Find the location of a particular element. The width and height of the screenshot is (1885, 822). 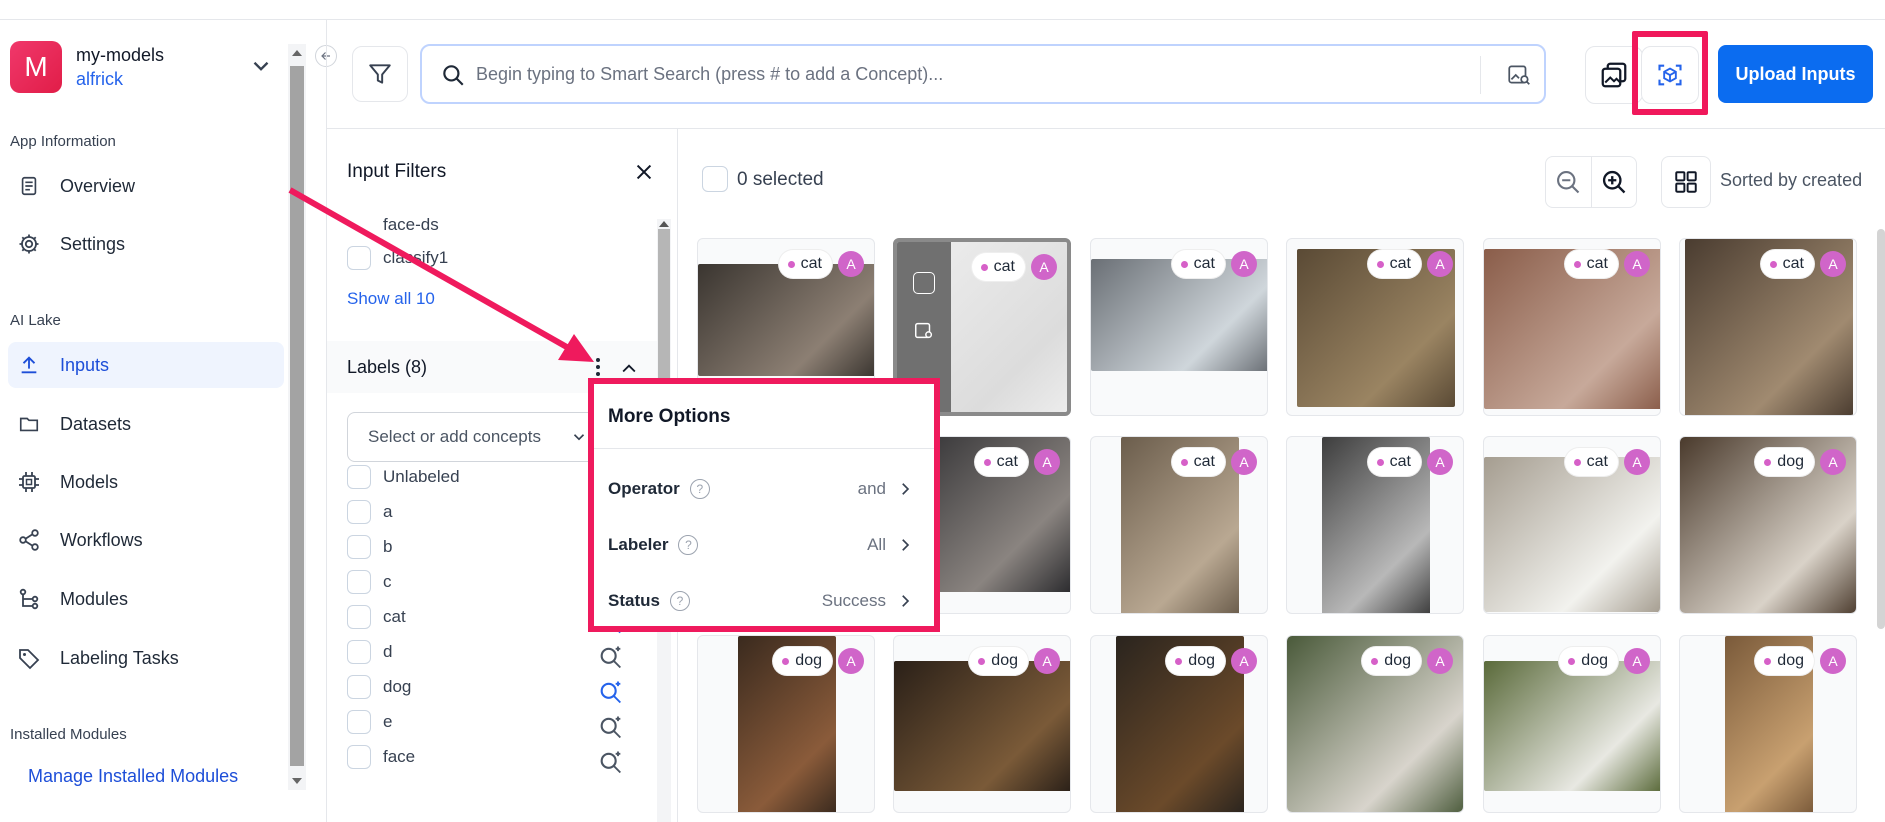

zoom-in-button is located at coordinates (1613, 182).